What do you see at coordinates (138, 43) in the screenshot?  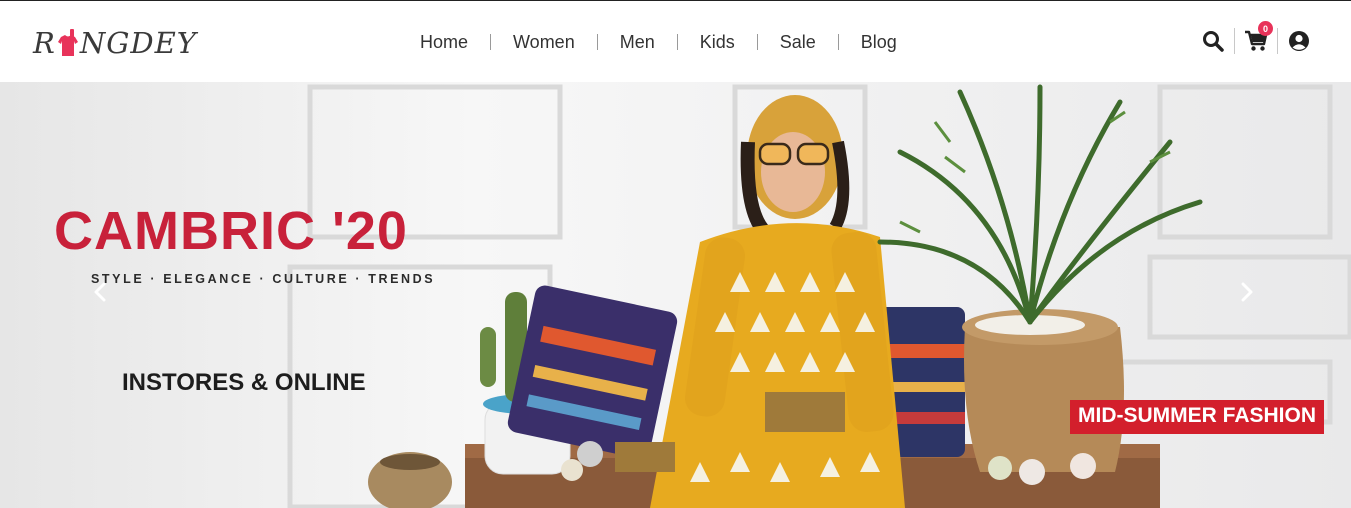 I see `logo-text-right: NGDEY` at bounding box center [138, 43].